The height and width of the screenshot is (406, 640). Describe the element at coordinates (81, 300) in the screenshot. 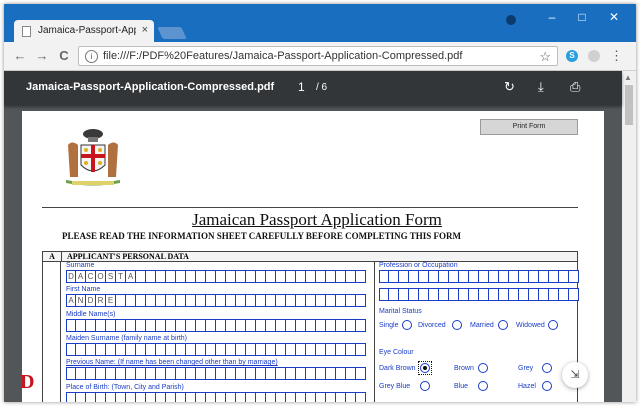

I see `char-cell: N` at that location.